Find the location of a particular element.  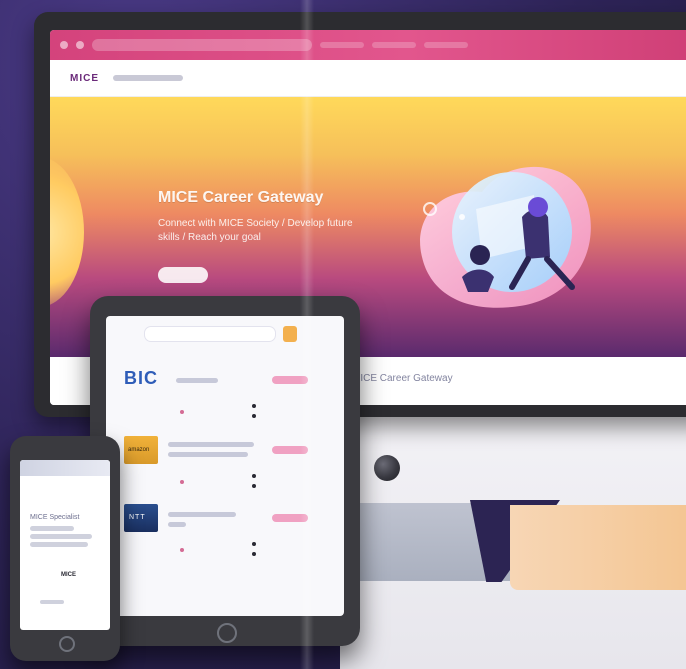

address-bar is located at coordinates (202, 45).